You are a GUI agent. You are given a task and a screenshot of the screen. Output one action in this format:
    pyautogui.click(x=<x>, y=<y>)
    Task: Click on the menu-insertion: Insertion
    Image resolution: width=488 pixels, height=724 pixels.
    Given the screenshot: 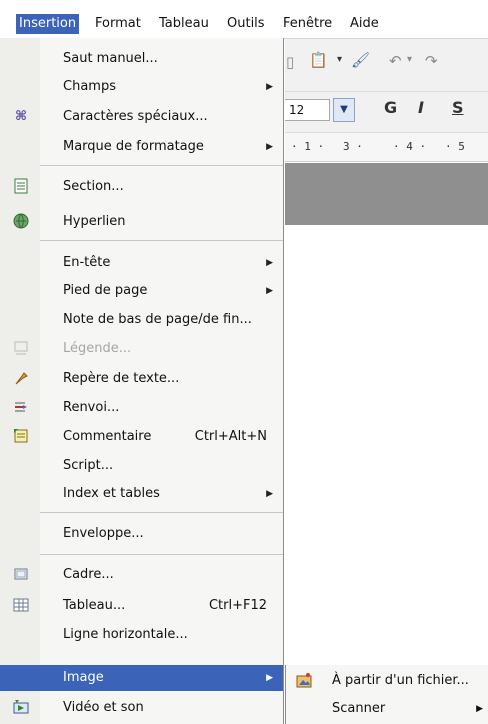 What is the action you would take?
    pyautogui.click(x=48, y=24)
    